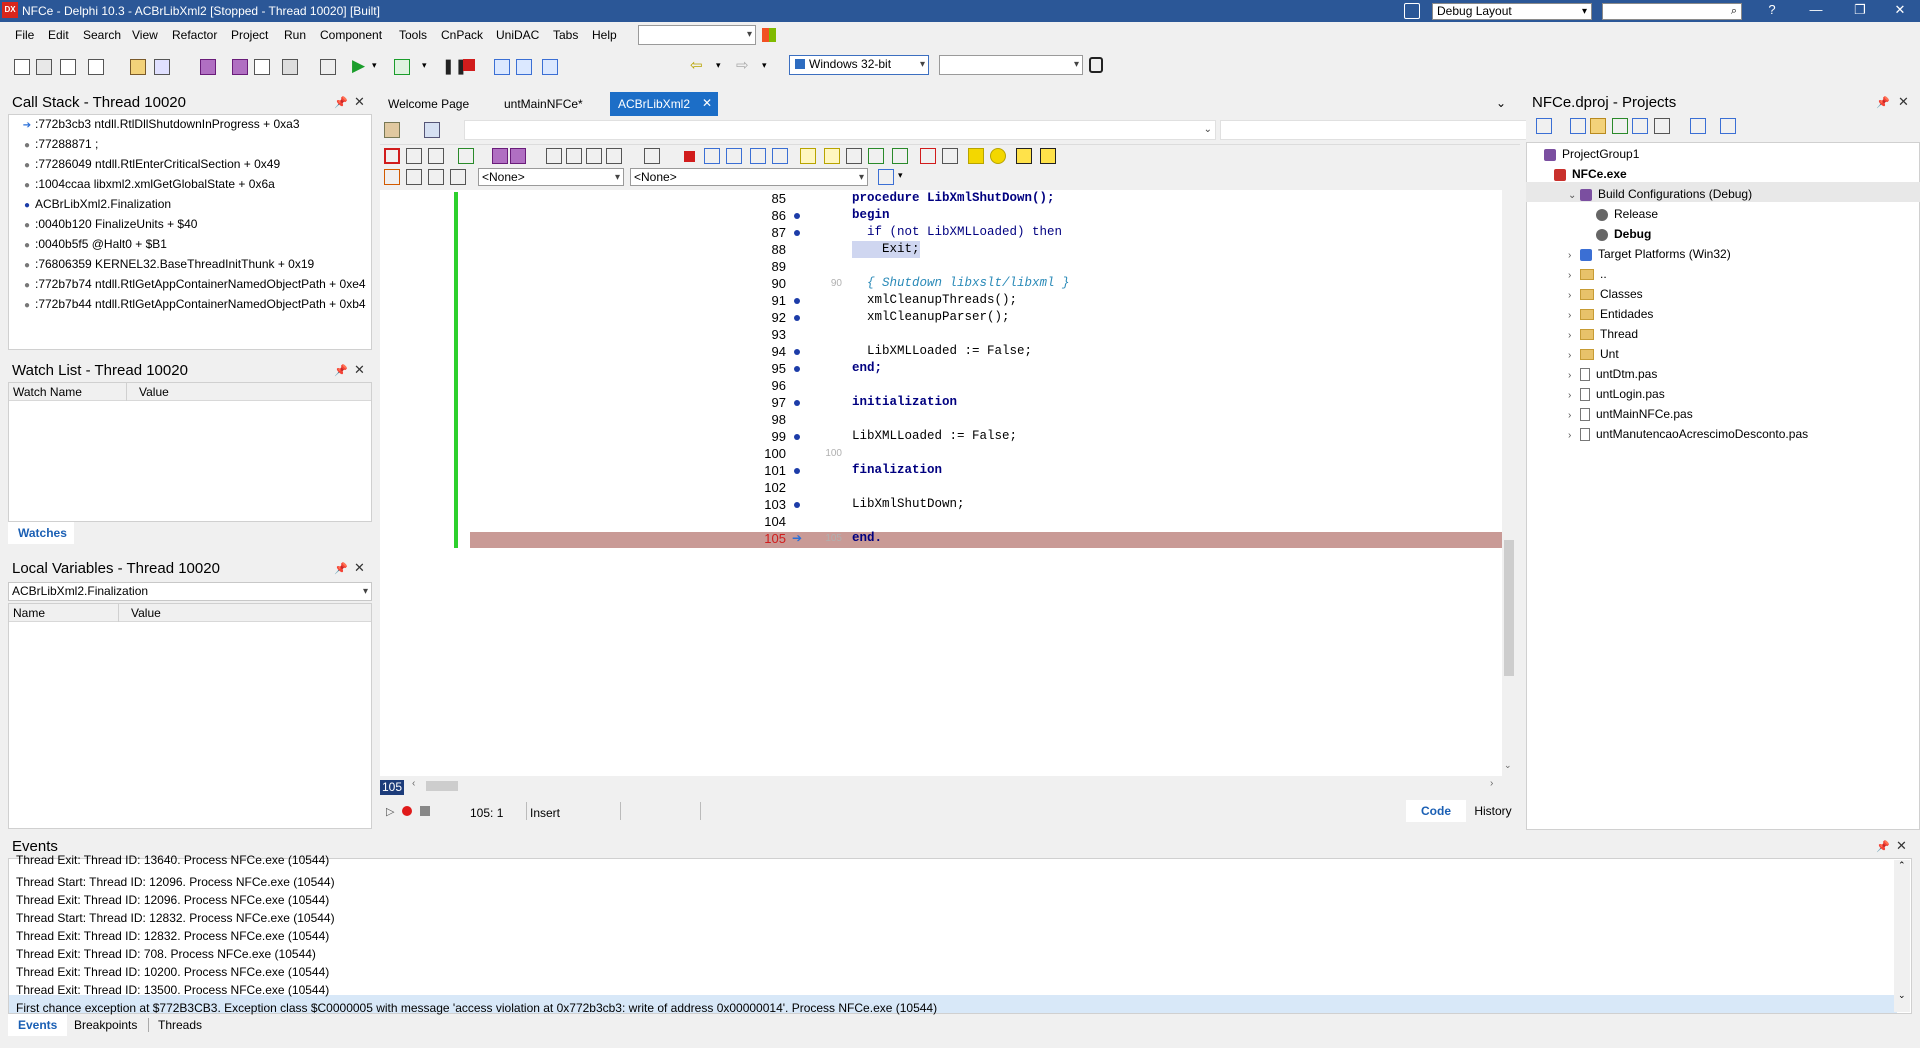 The height and width of the screenshot is (1048, 1920). Describe the element at coordinates (956, 786) in the screenshot. I see `horizontal-scrollbar: ‹ ›` at that location.